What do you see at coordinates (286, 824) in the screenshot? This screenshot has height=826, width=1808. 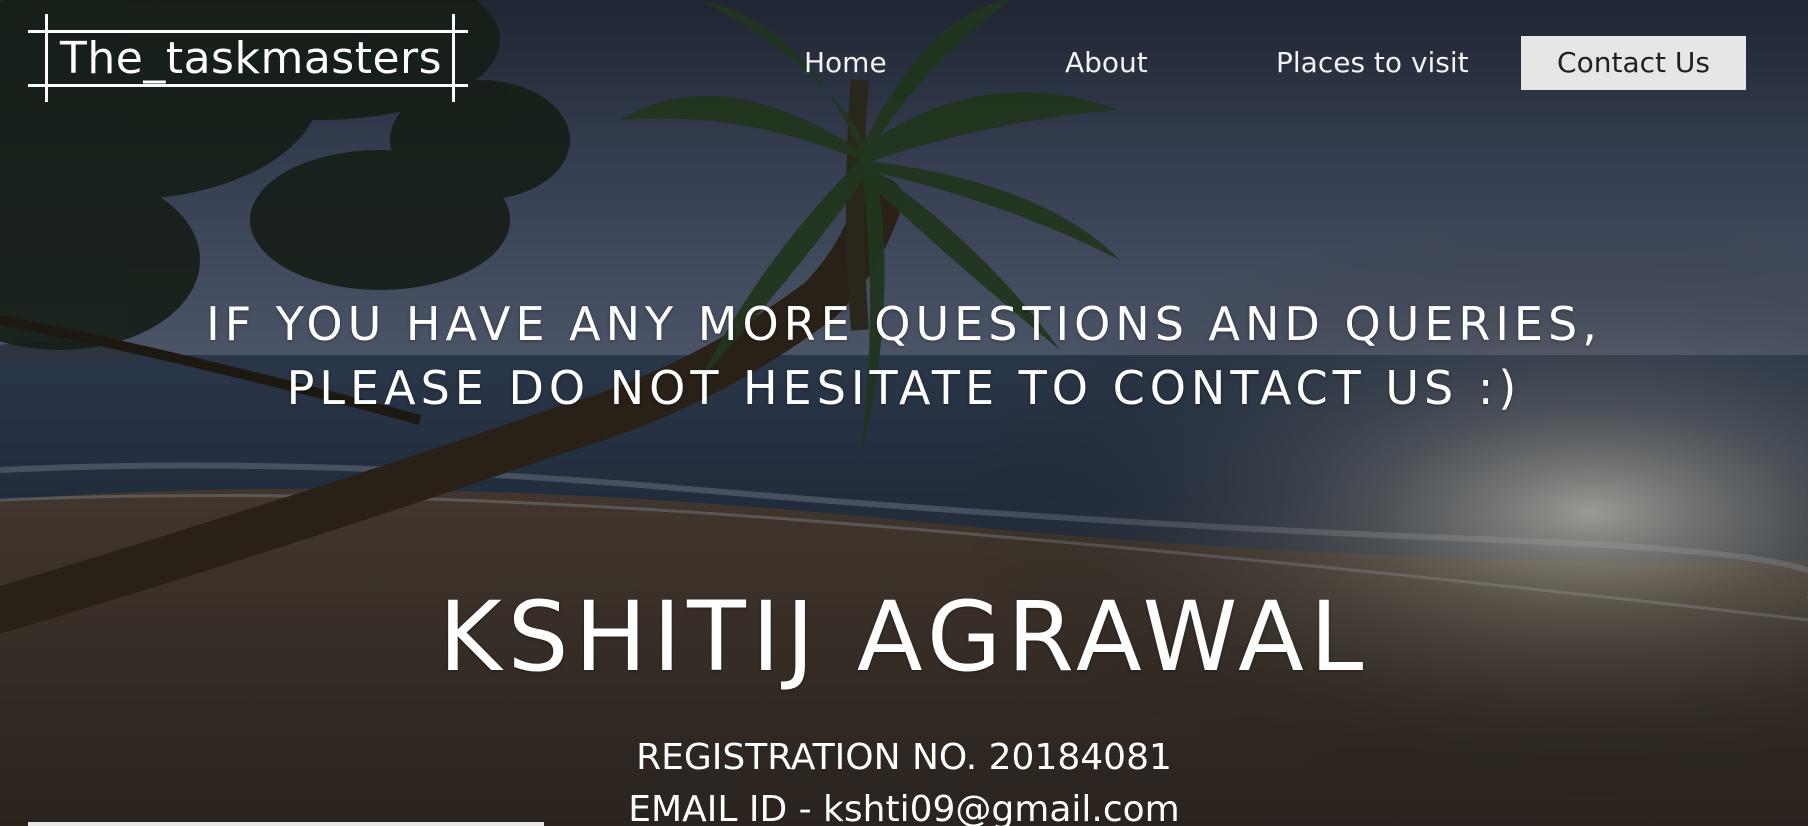 I see `footer-divider` at bounding box center [286, 824].